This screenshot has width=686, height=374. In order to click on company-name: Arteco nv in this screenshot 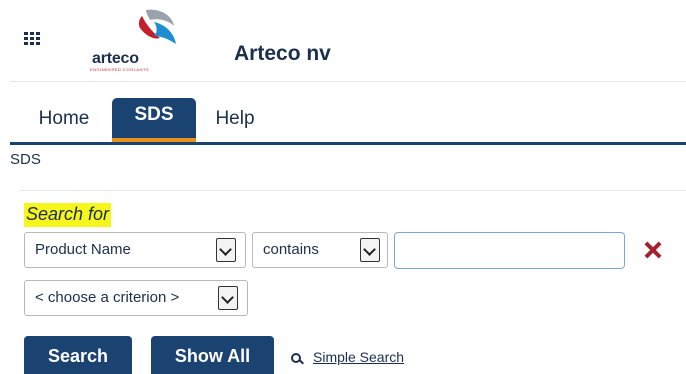, I will do `click(282, 53)`.